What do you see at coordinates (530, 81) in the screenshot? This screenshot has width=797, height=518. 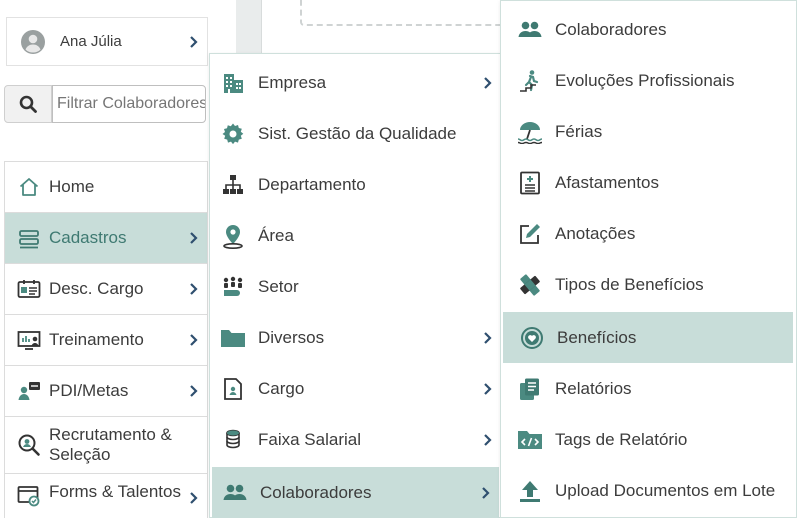 I see `stairs-icon` at bounding box center [530, 81].